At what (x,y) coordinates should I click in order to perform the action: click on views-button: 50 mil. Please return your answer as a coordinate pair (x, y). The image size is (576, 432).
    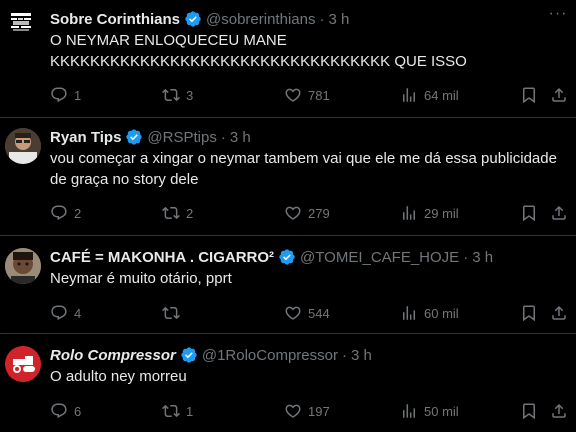
    Looking at the image, I should click on (429, 411).